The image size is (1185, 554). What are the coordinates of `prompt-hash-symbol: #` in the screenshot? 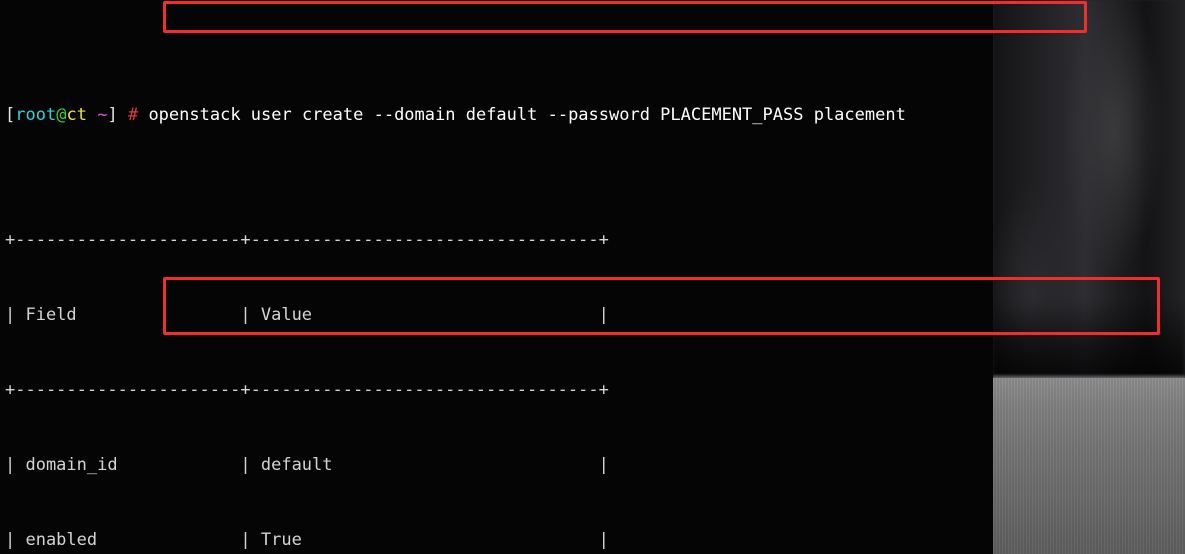 It's located at (133, 115).